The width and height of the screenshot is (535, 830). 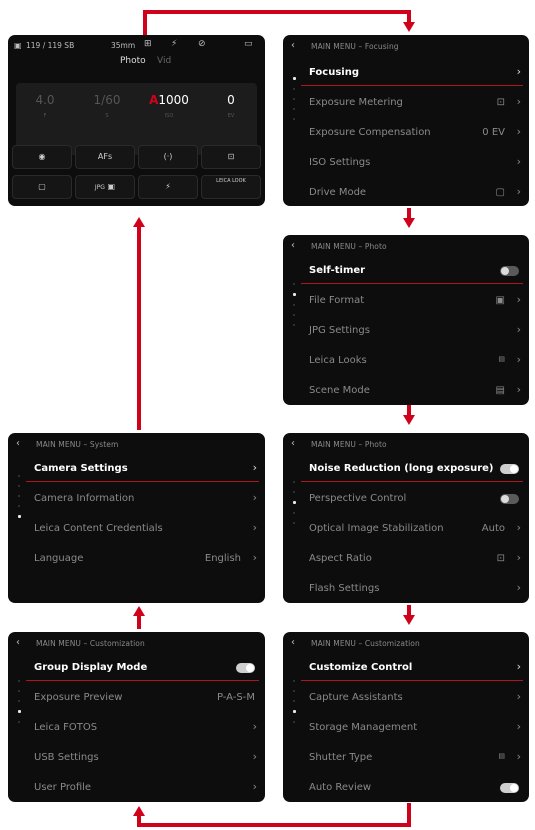 I want to click on metering-icon: ⊡, so click(x=500, y=102).